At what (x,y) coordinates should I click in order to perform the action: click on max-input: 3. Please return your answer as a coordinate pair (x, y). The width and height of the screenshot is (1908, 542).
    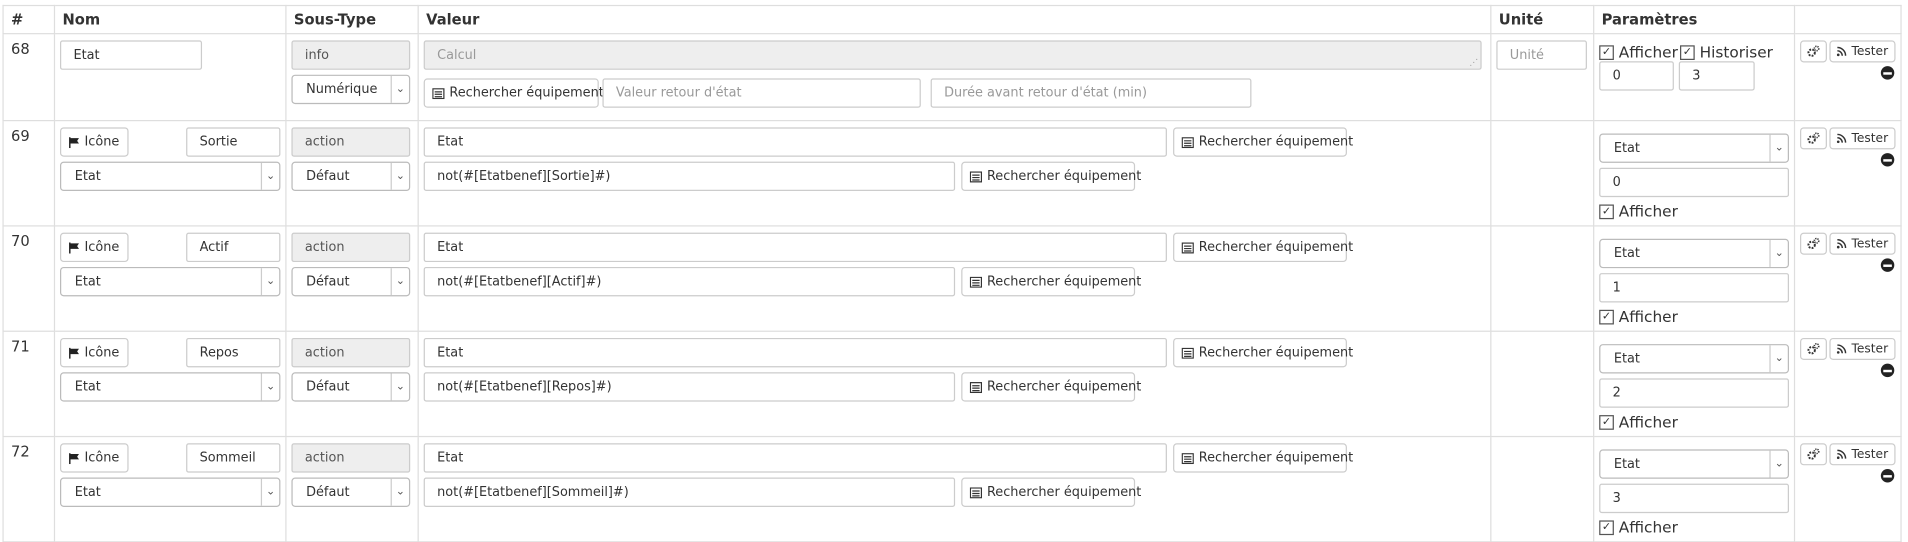
    Looking at the image, I should click on (1716, 76).